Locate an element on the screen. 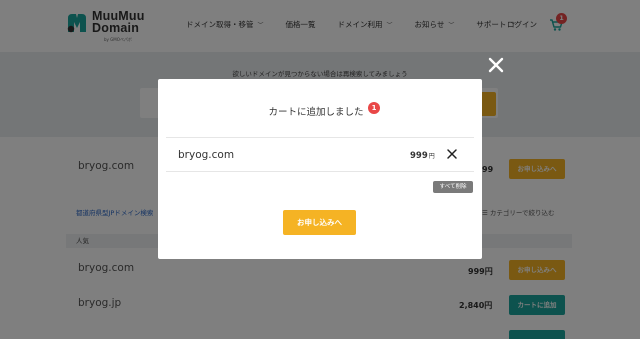 Image resolution: width=640 pixels, height=339 pixels. price-currency: 円 is located at coordinates (431, 156).